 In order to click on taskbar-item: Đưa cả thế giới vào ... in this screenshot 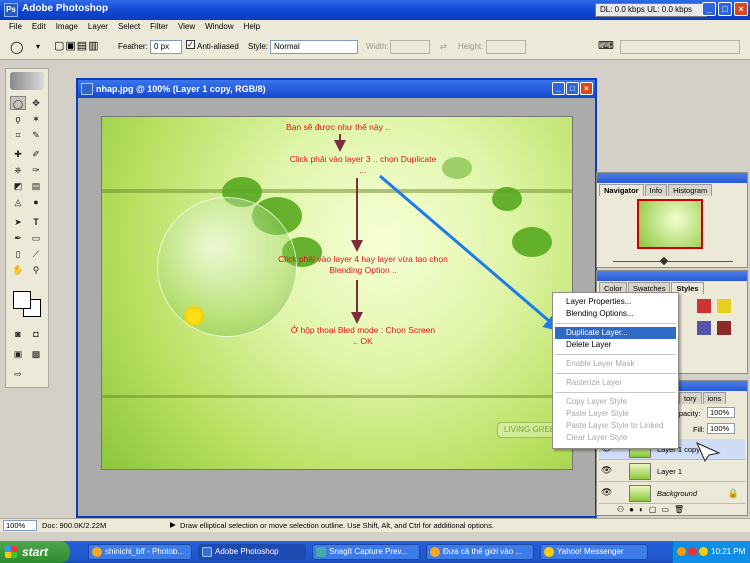, I will do `click(480, 552)`.